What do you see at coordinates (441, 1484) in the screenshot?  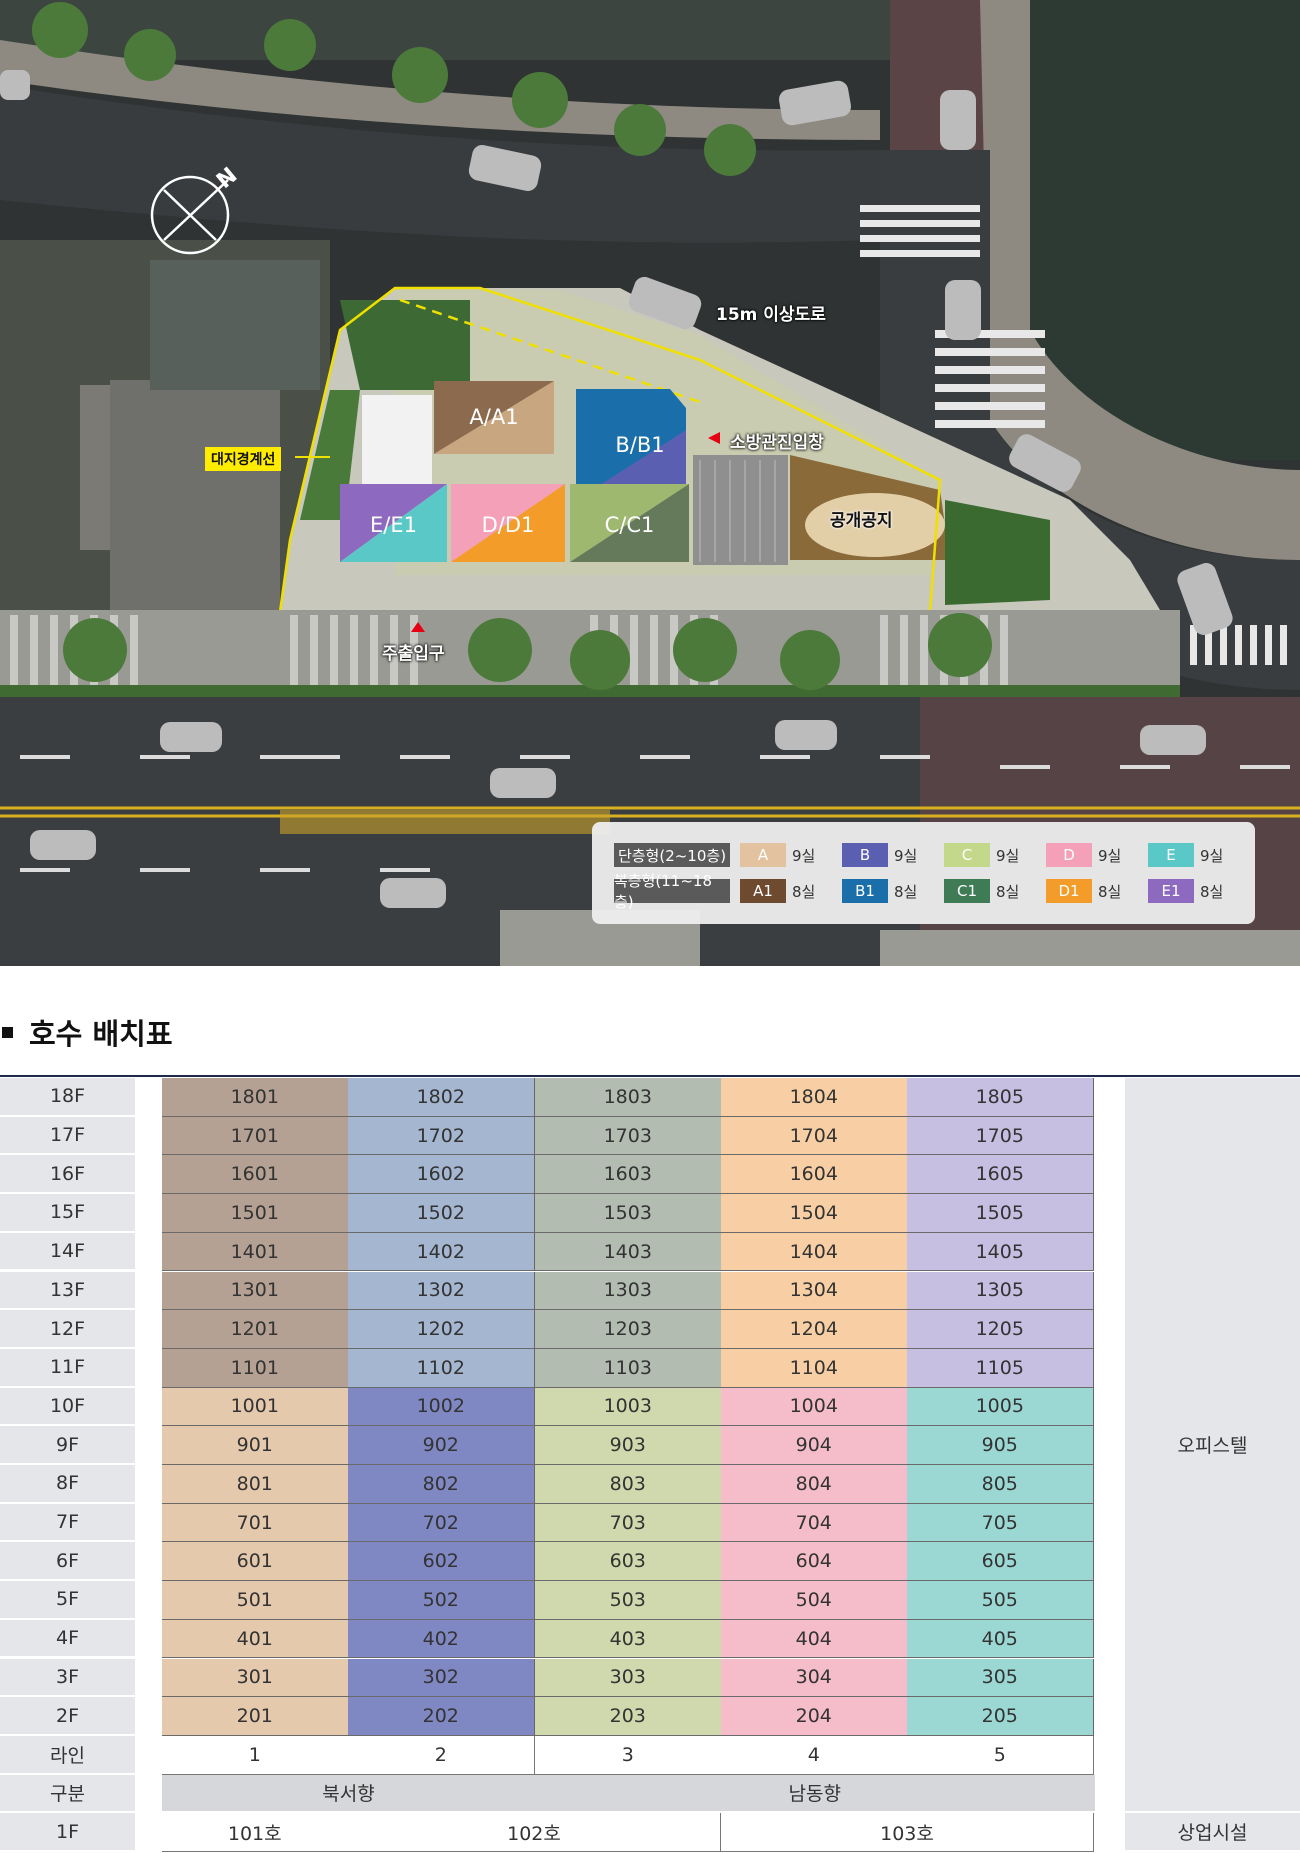 I see `unit-cell: 802` at bounding box center [441, 1484].